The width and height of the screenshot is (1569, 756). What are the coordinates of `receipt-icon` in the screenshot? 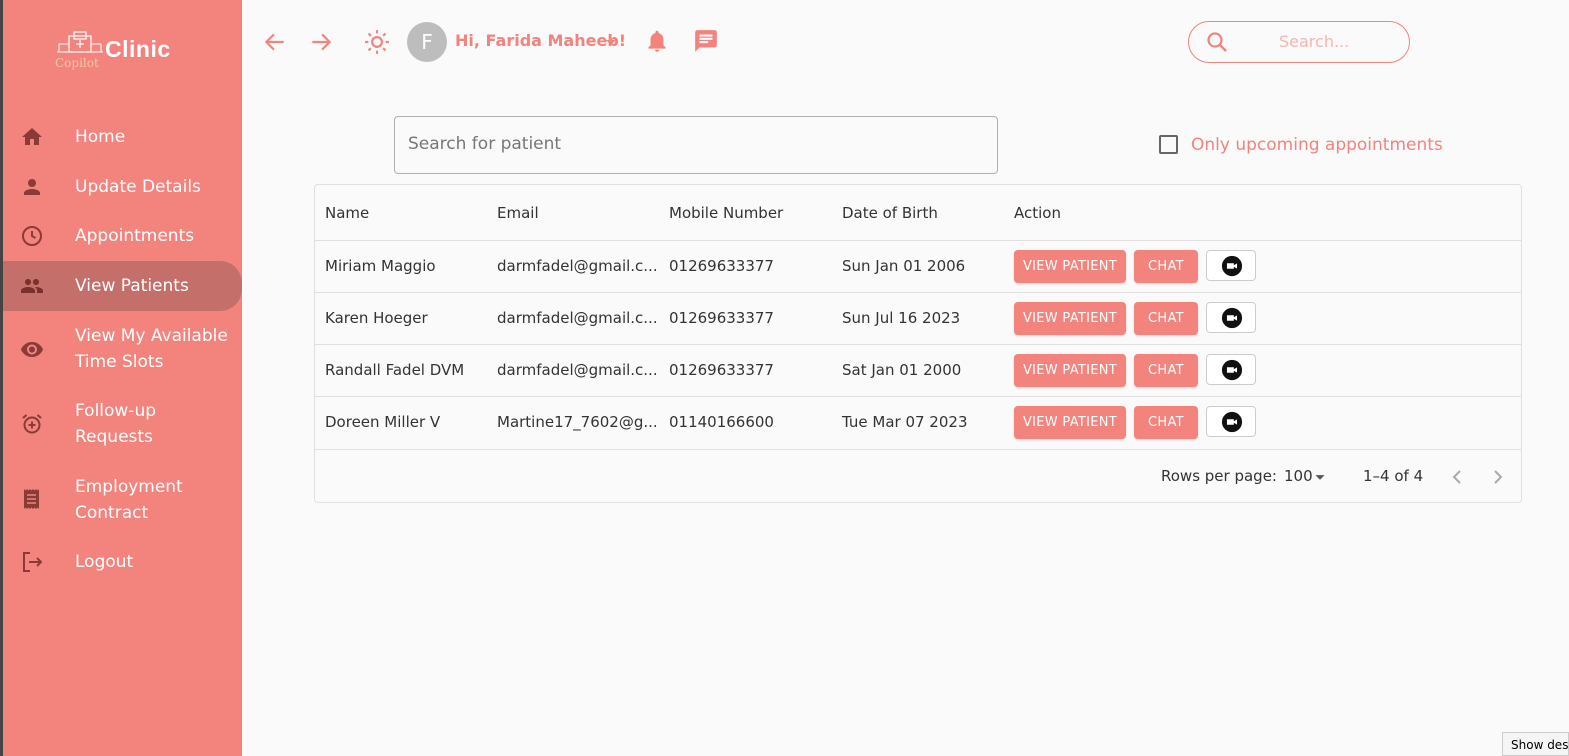 It's located at (31, 499).